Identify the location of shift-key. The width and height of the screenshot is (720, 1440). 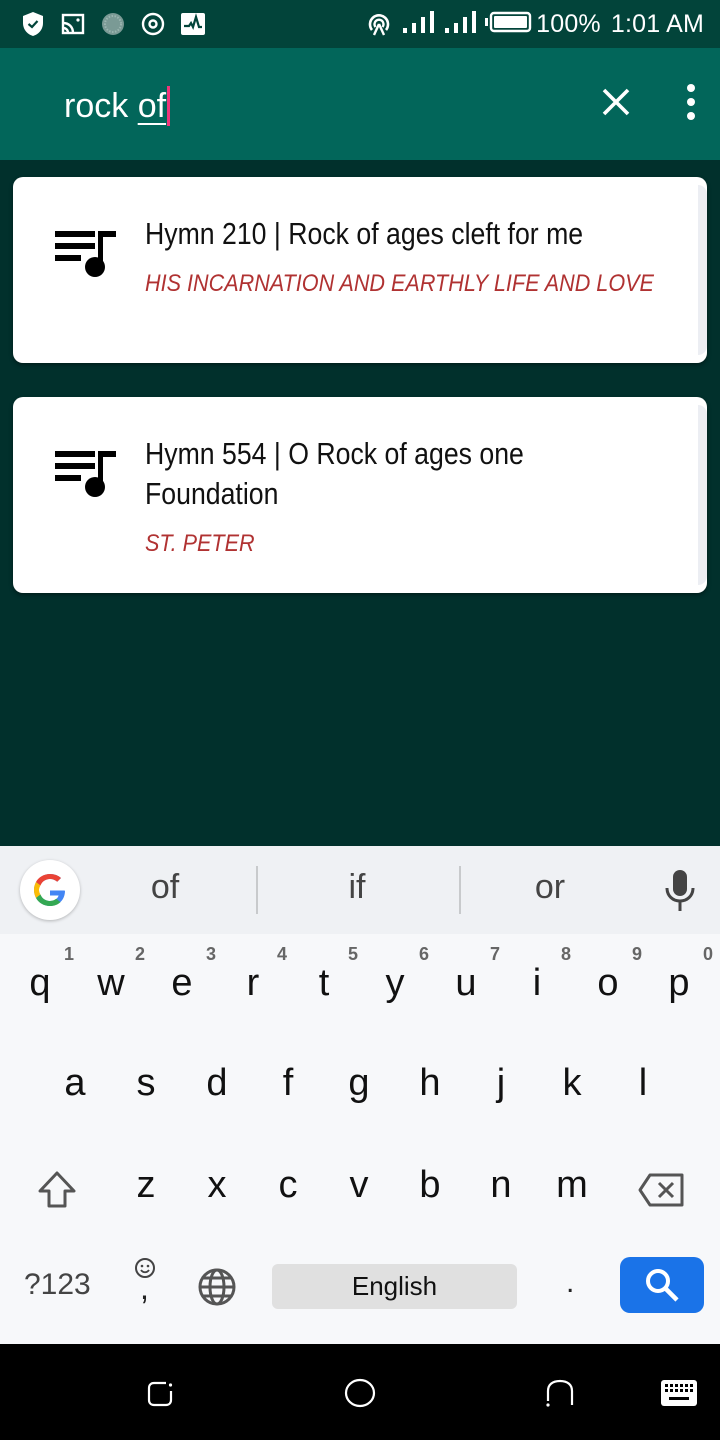
(57, 1190).